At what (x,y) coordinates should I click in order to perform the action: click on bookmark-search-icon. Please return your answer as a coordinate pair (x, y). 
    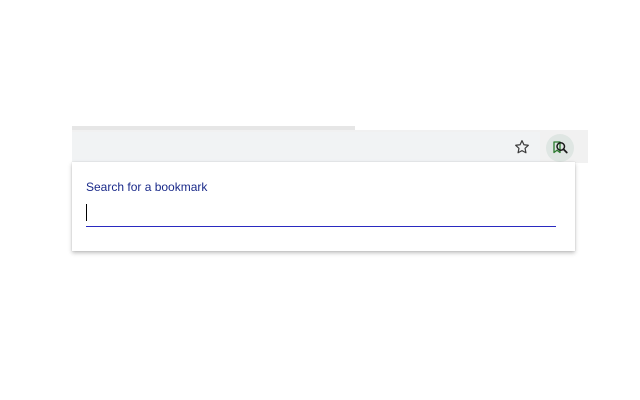
    Looking at the image, I should click on (560, 147).